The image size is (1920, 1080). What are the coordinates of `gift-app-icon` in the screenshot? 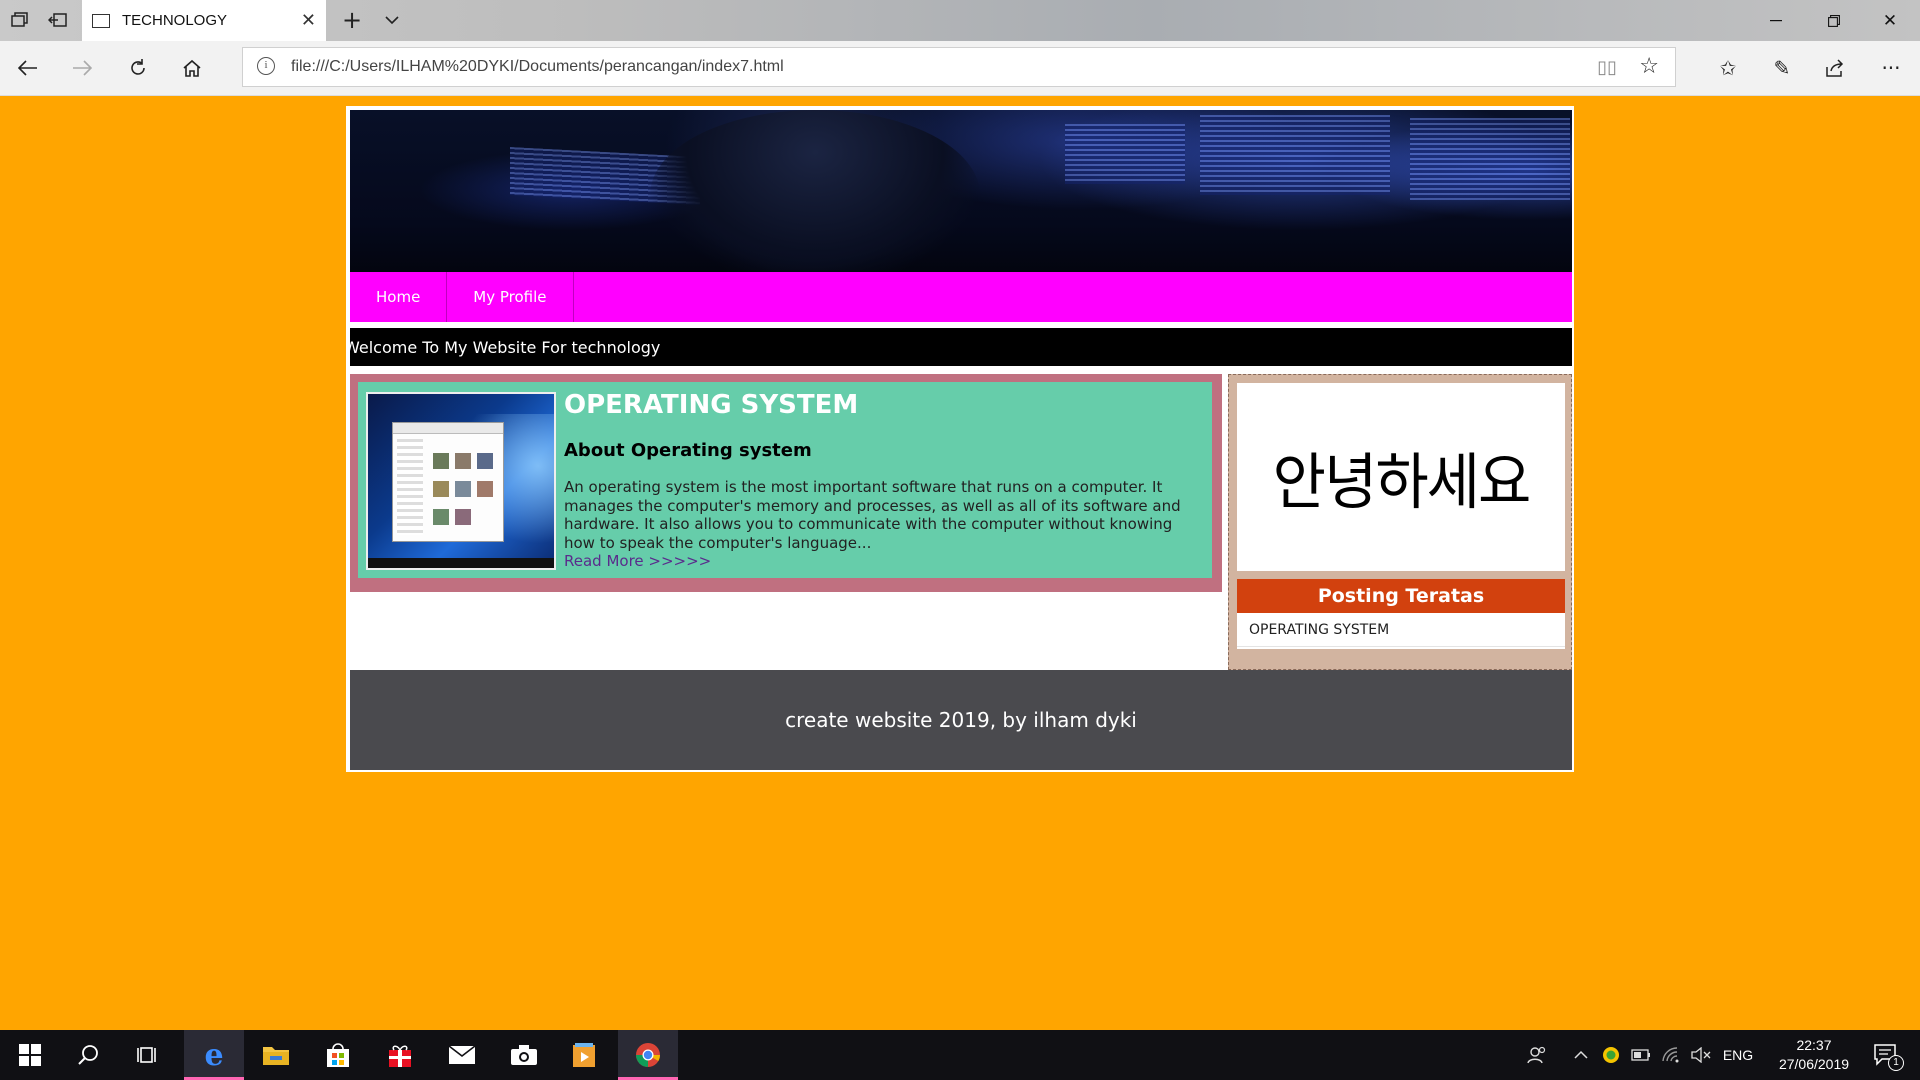 It's located at (400, 1055).